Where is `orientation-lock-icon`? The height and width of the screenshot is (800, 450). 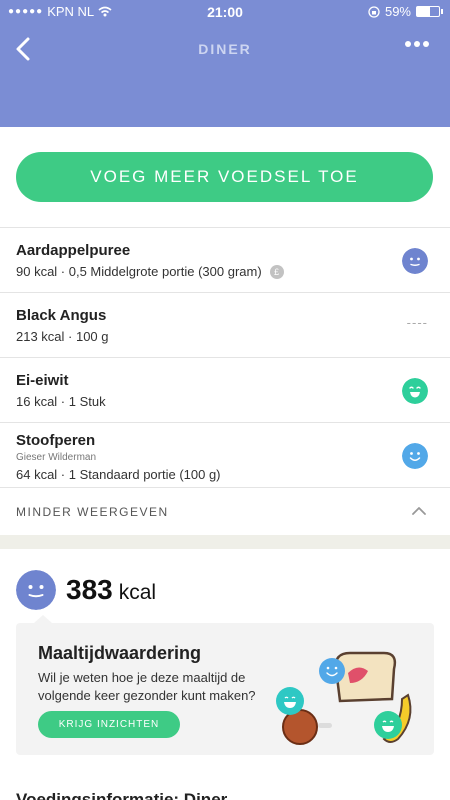 orientation-lock-icon is located at coordinates (374, 11).